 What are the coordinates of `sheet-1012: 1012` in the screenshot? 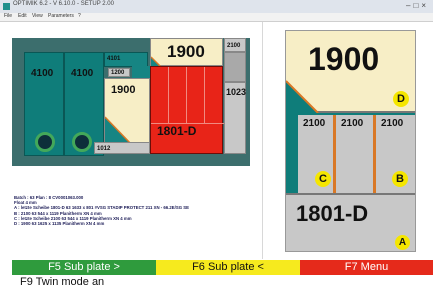 It's located at (122, 148).